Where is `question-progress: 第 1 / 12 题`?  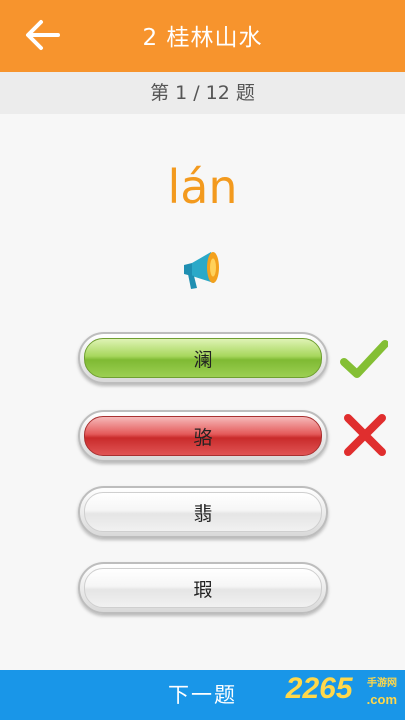
question-progress: 第 1 / 12 题 is located at coordinates (202, 93).